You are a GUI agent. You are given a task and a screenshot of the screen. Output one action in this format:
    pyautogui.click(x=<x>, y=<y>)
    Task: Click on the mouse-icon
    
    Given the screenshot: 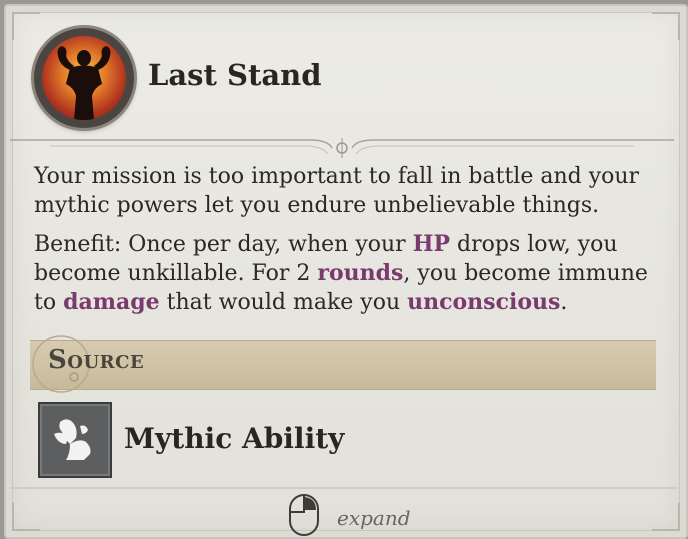 What is the action you would take?
    pyautogui.click(x=304, y=515)
    